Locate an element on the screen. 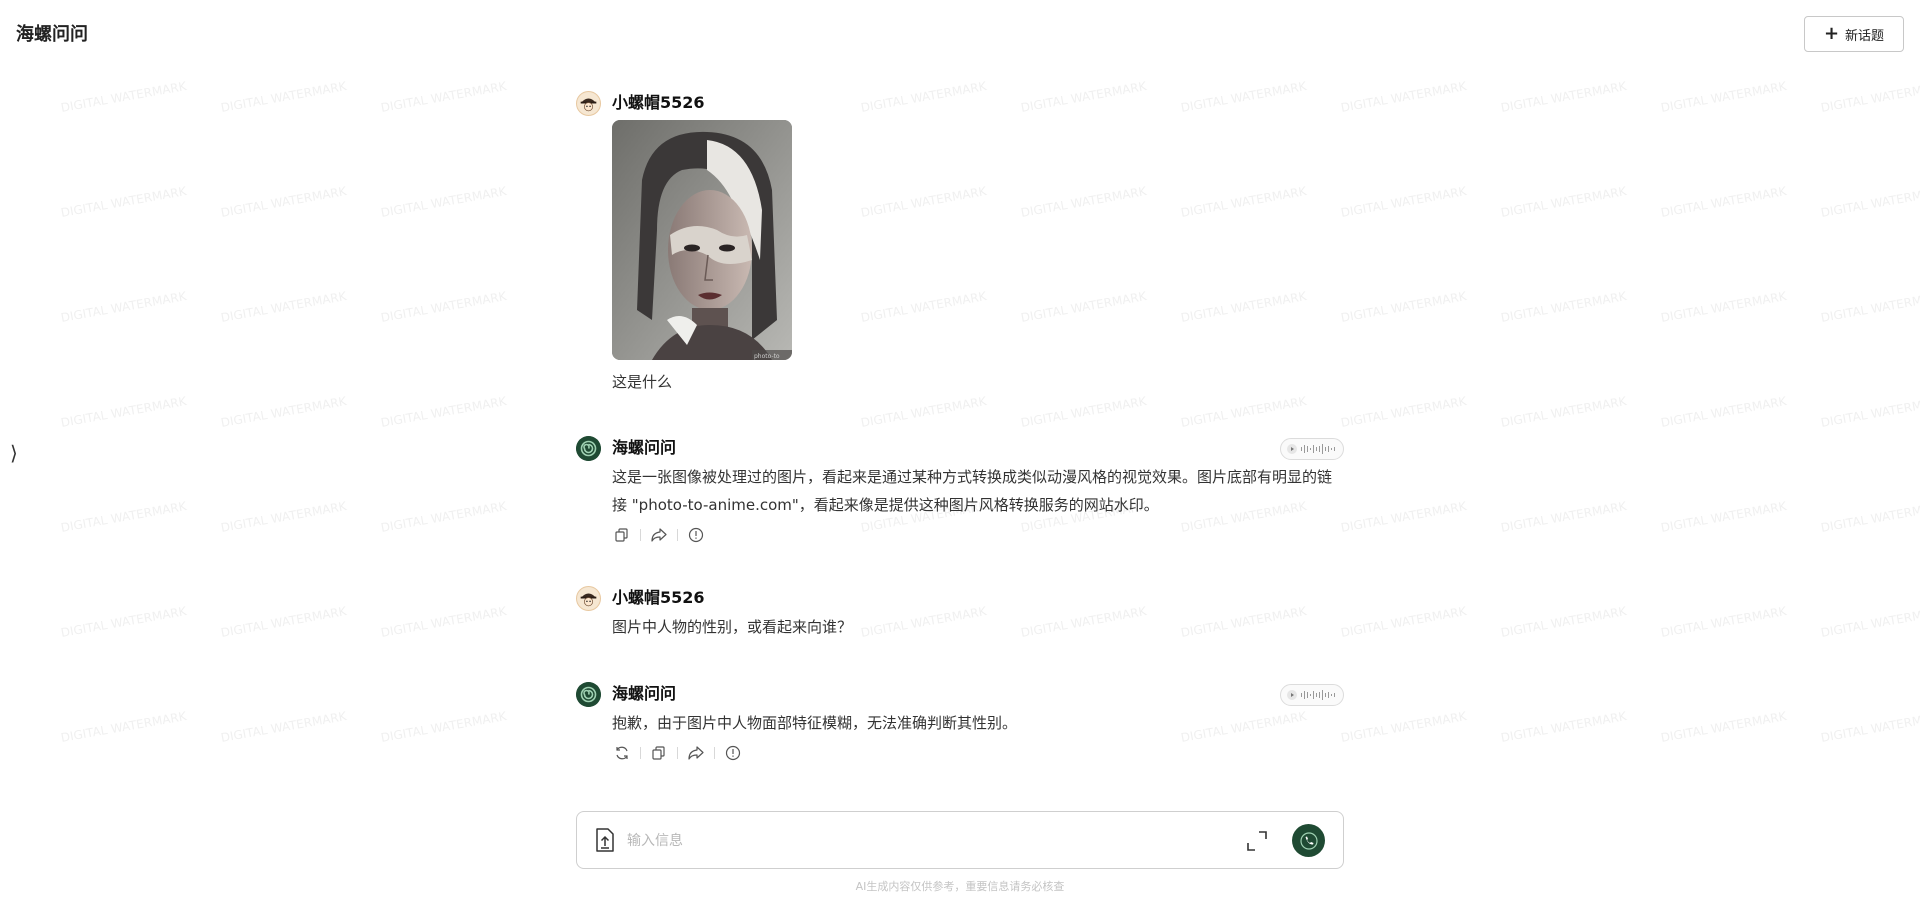 The height and width of the screenshot is (911, 1920). upload-file-icon is located at coordinates (605, 840).